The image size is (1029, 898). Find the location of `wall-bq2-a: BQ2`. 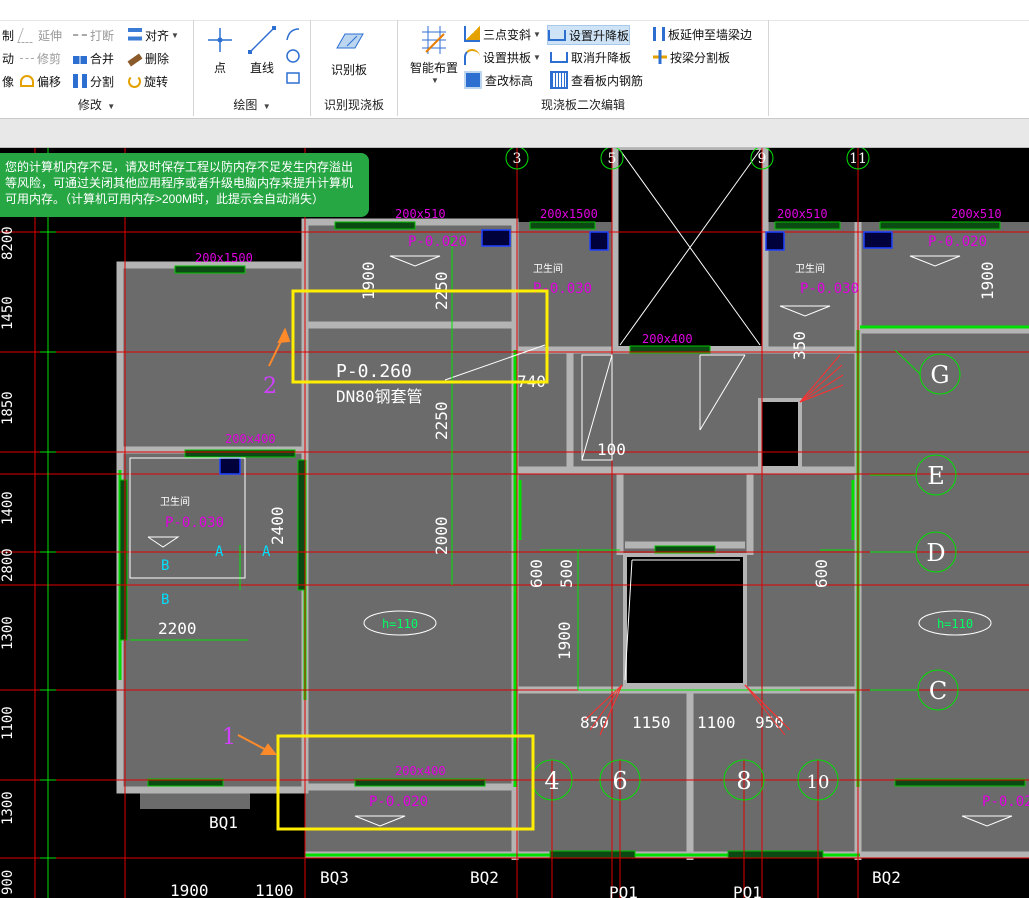

wall-bq2-a: BQ2 is located at coordinates (484, 877).